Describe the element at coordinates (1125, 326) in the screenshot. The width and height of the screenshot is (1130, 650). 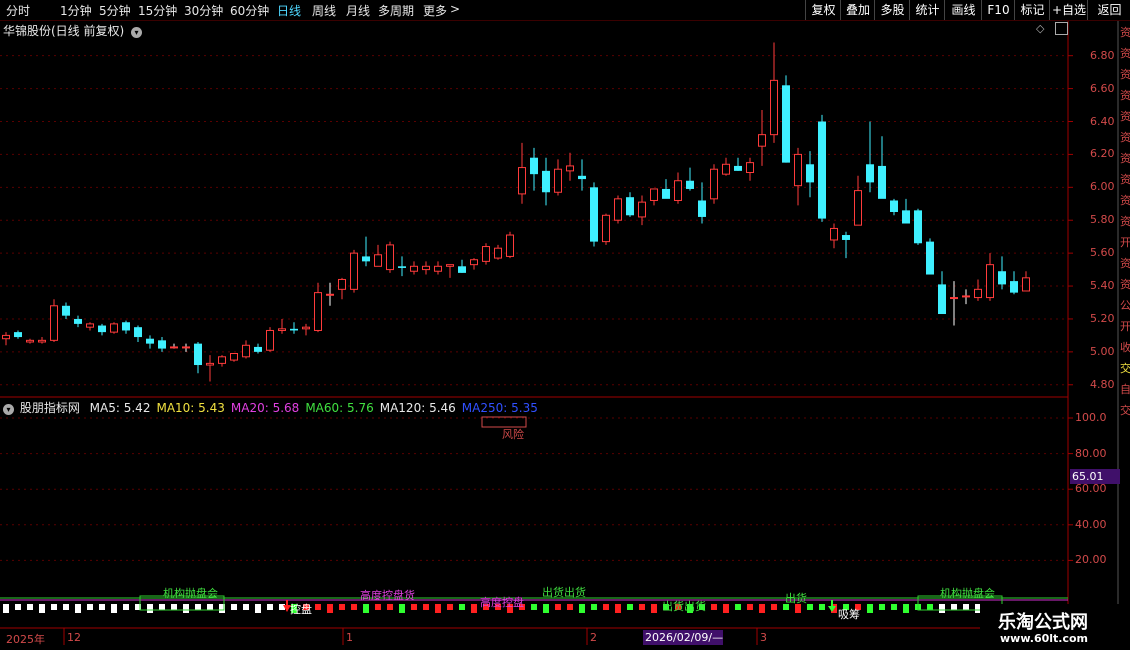
I see `right-edge-char: 开` at that location.